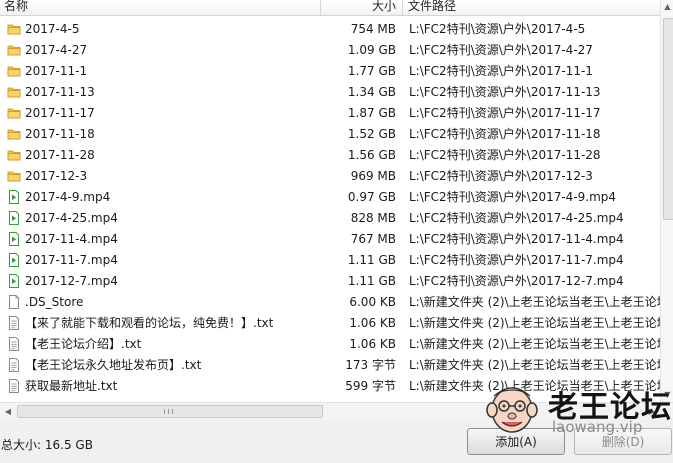 This screenshot has width=673, height=463. I want to click on file-name: .DS_Store, so click(54, 302).